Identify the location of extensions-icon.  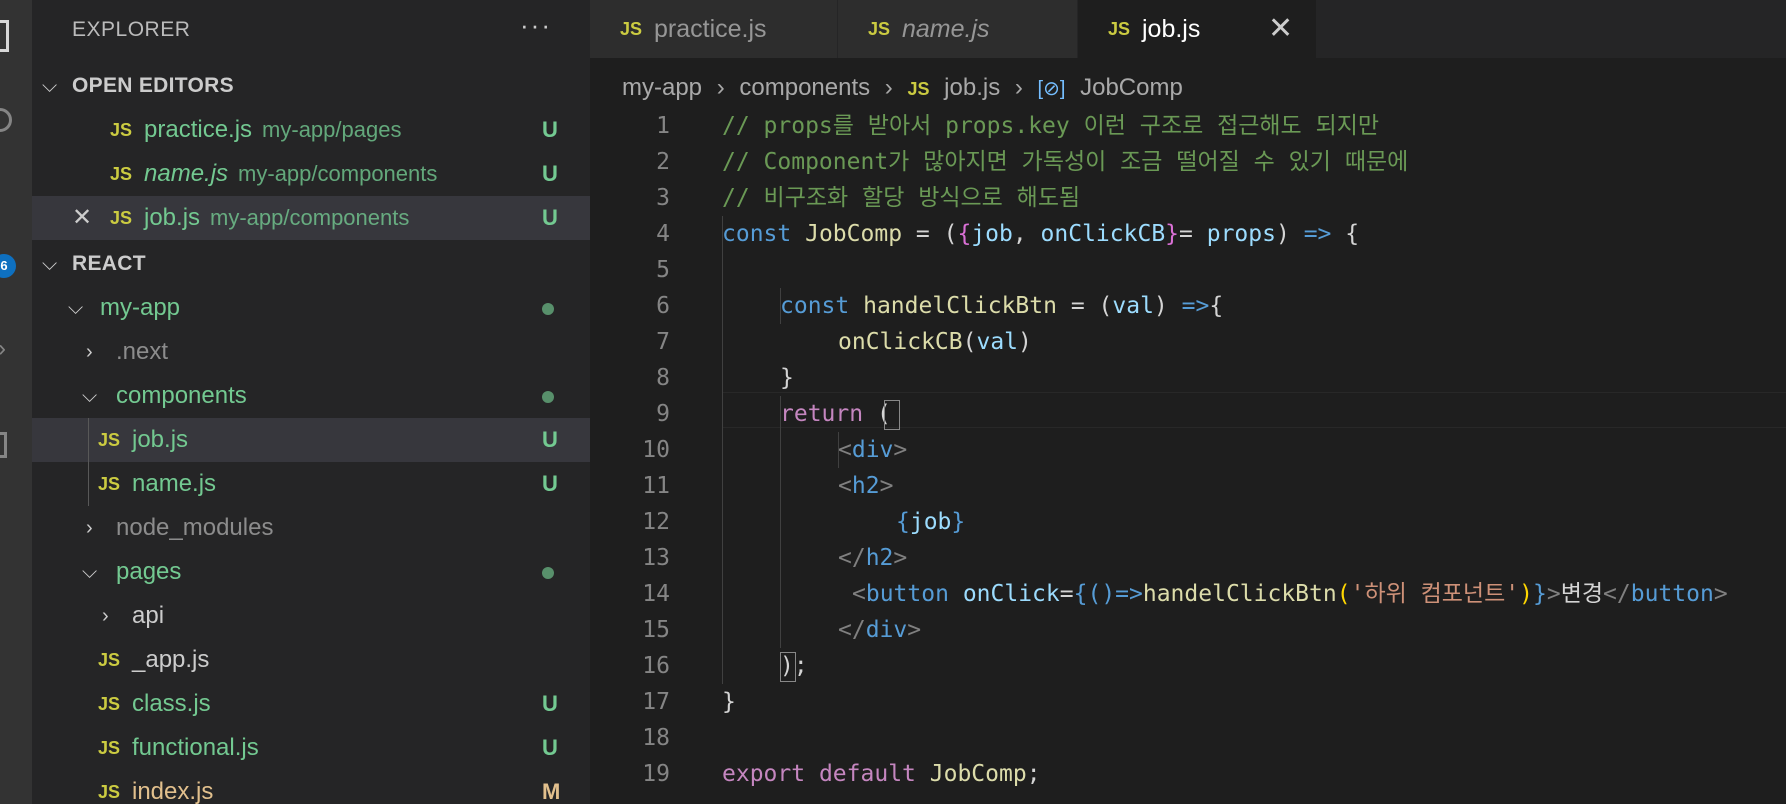
(3, 445).